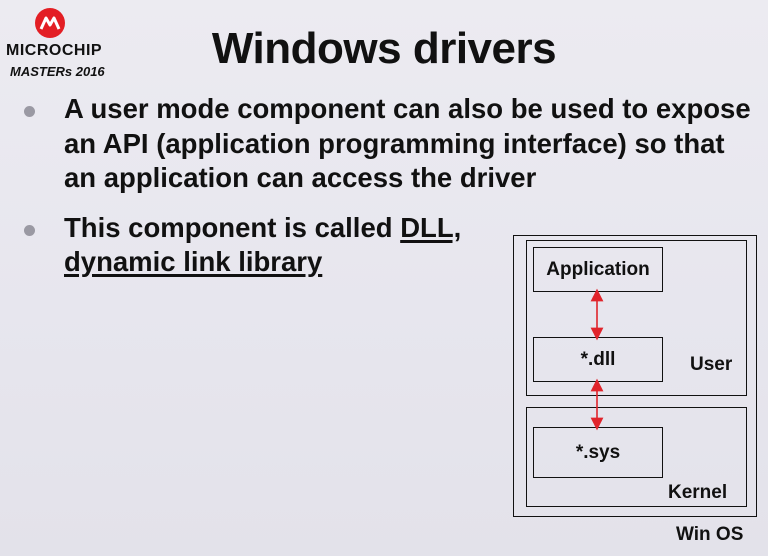 The width and height of the screenshot is (768, 556). Describe the element at coordinates (597, 359) in the screenshot. I see `connector-arrows` at that location.